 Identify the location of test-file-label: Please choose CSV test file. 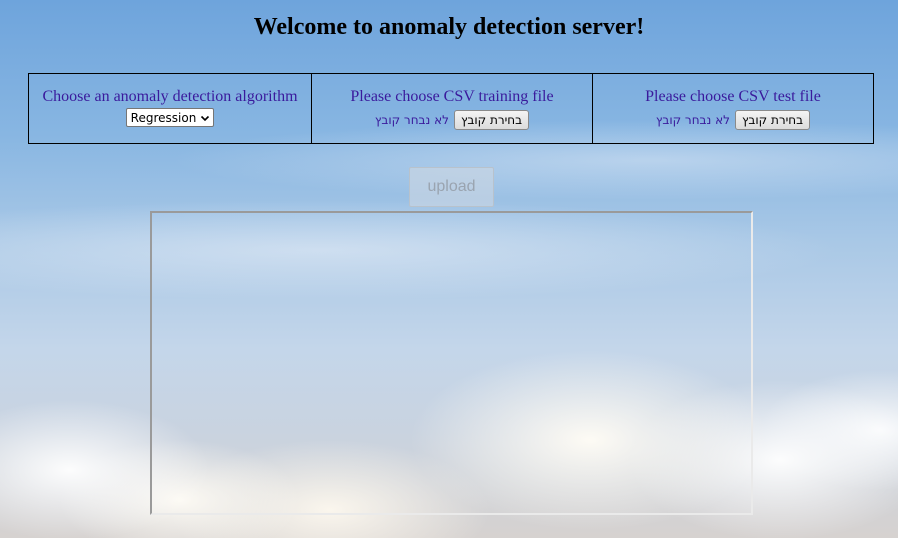
(733, 96).